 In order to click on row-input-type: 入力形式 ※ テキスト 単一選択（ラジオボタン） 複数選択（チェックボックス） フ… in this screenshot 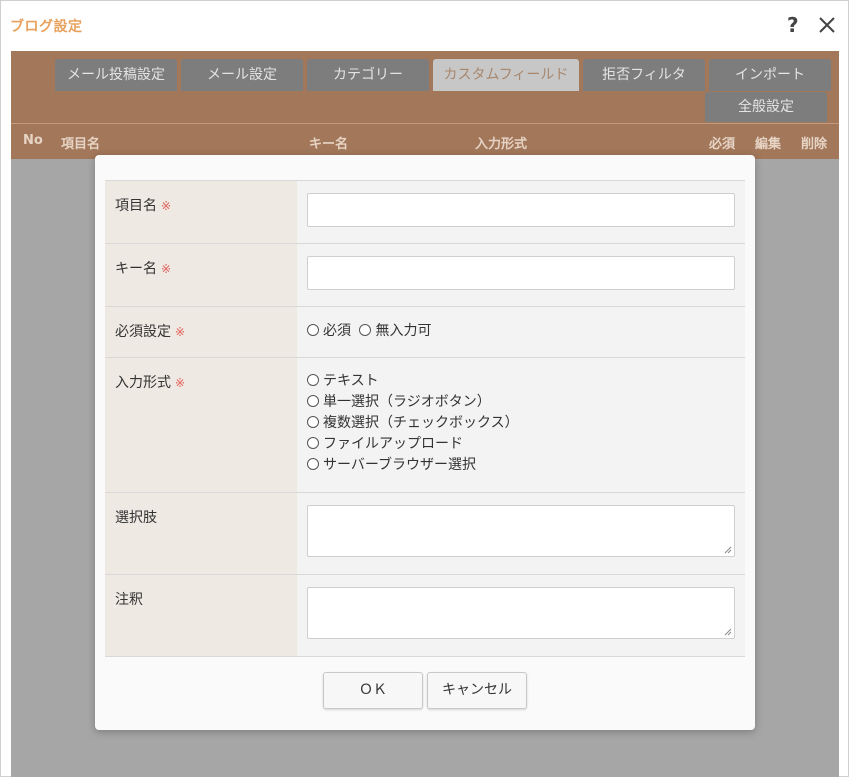, I will do `click(425, 425)`.